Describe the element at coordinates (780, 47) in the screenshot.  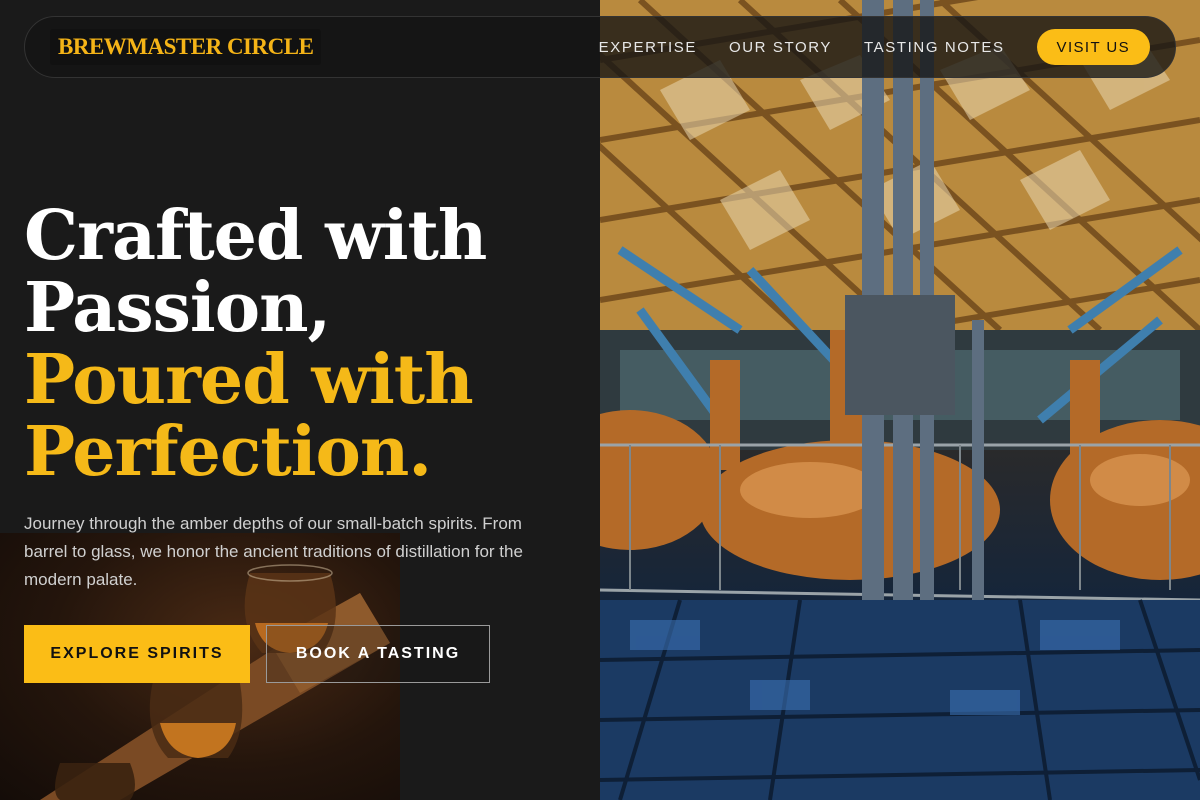
I see `nav-link-our-story: OUR STORY` at that location.